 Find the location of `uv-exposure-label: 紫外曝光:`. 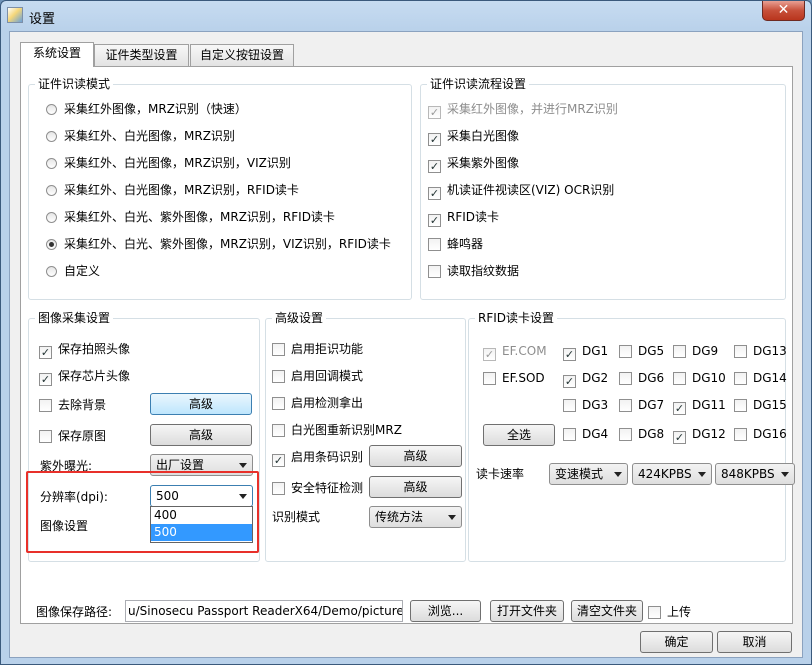

uv-exposure-label: 紫外曝光: is located at coordinates (66, 466).